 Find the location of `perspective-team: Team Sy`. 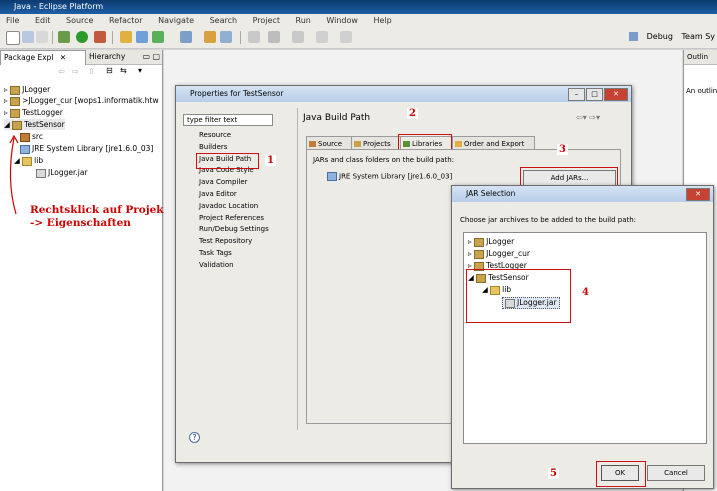

perspective-team: Team Sy is located at coordinates (699, 36).